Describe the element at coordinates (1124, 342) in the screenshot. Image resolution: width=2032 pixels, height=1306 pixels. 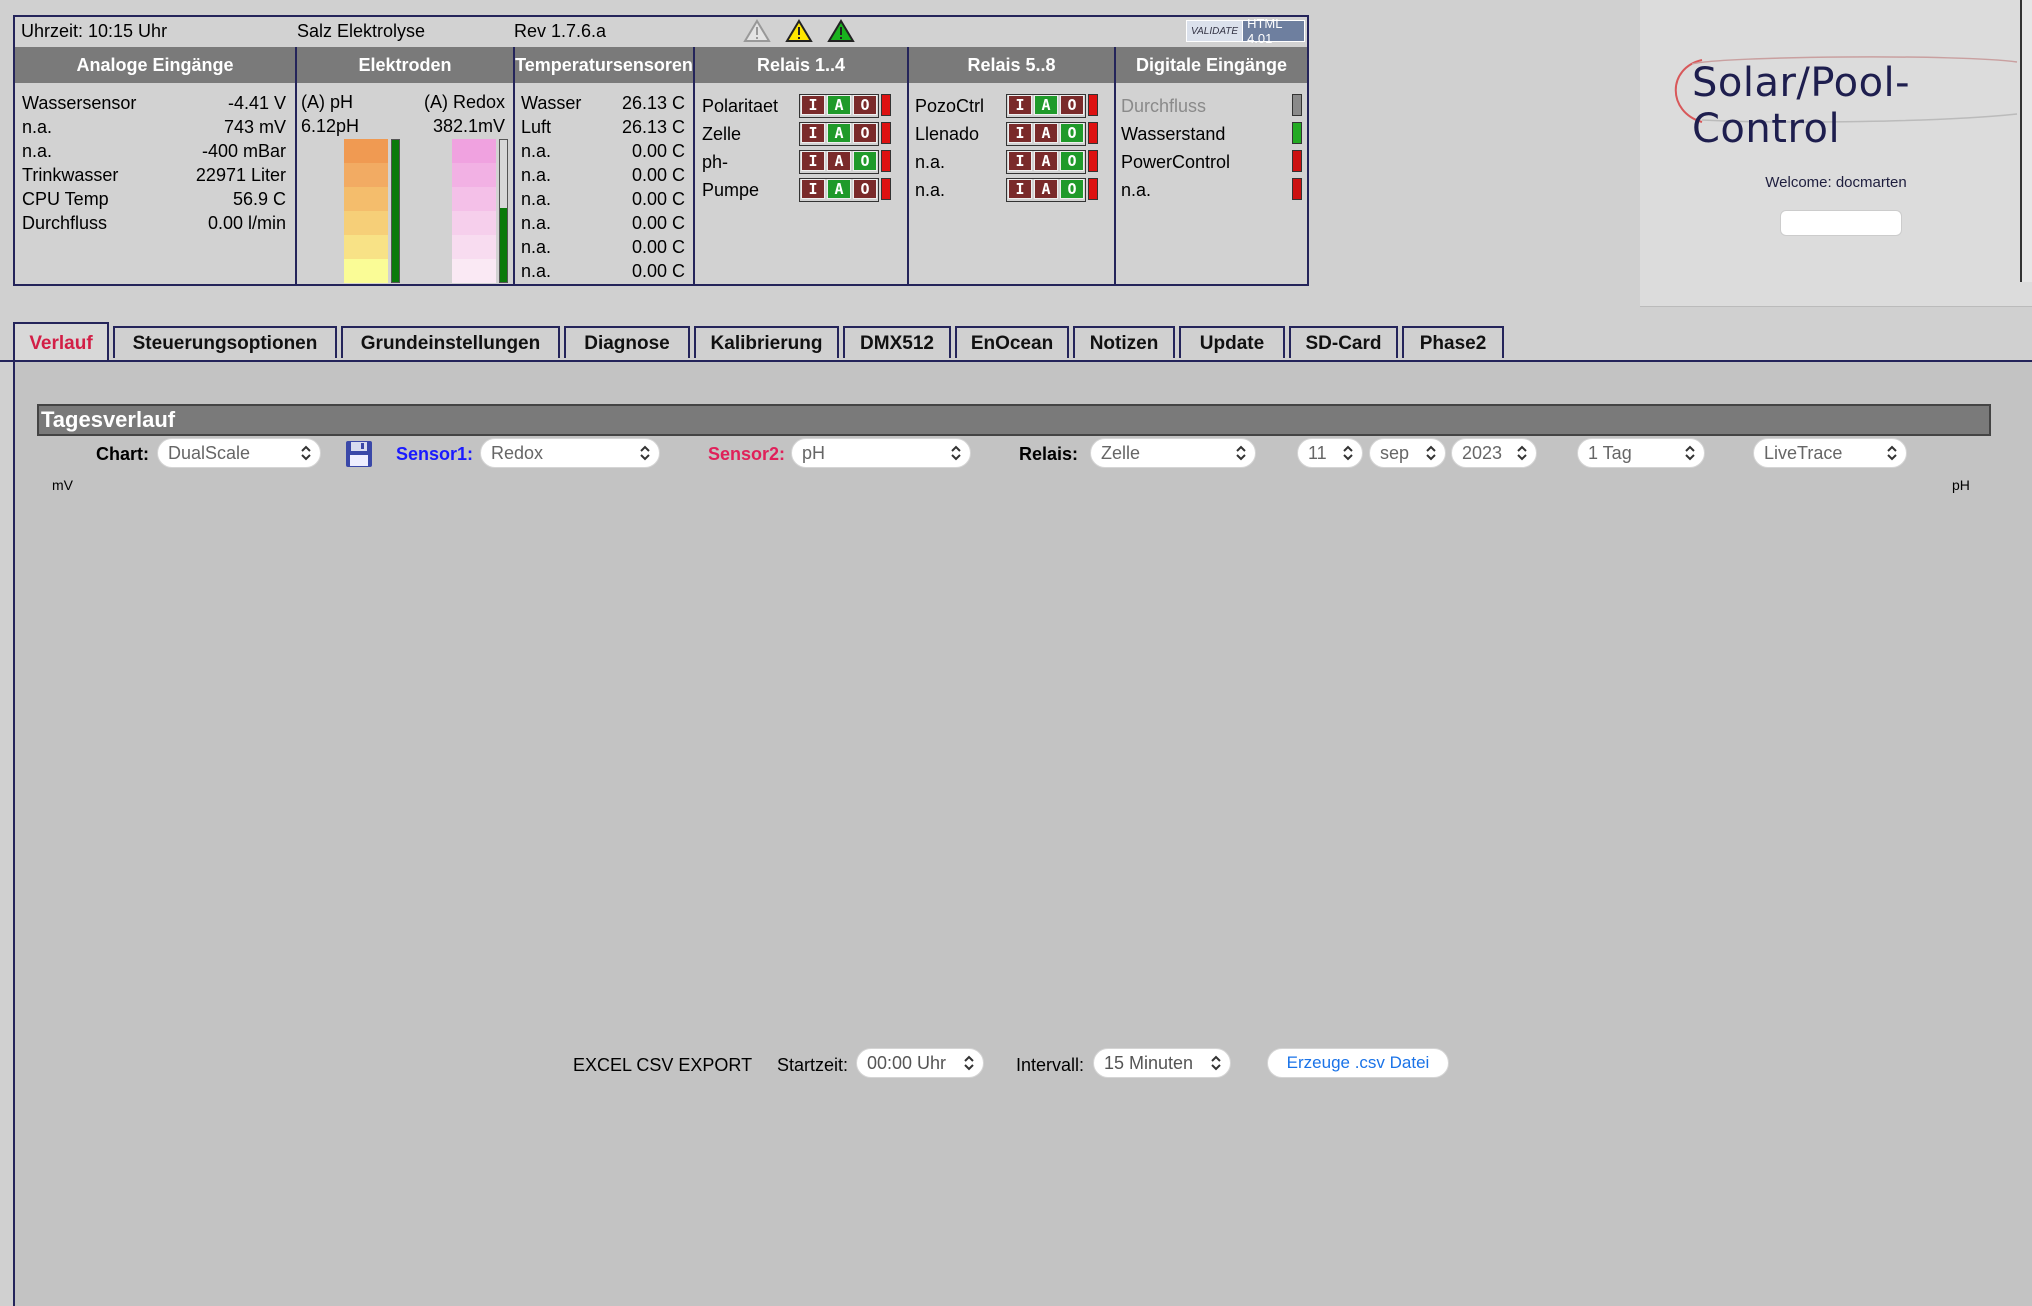
I see `tab-notizen: Notizen` at that location.